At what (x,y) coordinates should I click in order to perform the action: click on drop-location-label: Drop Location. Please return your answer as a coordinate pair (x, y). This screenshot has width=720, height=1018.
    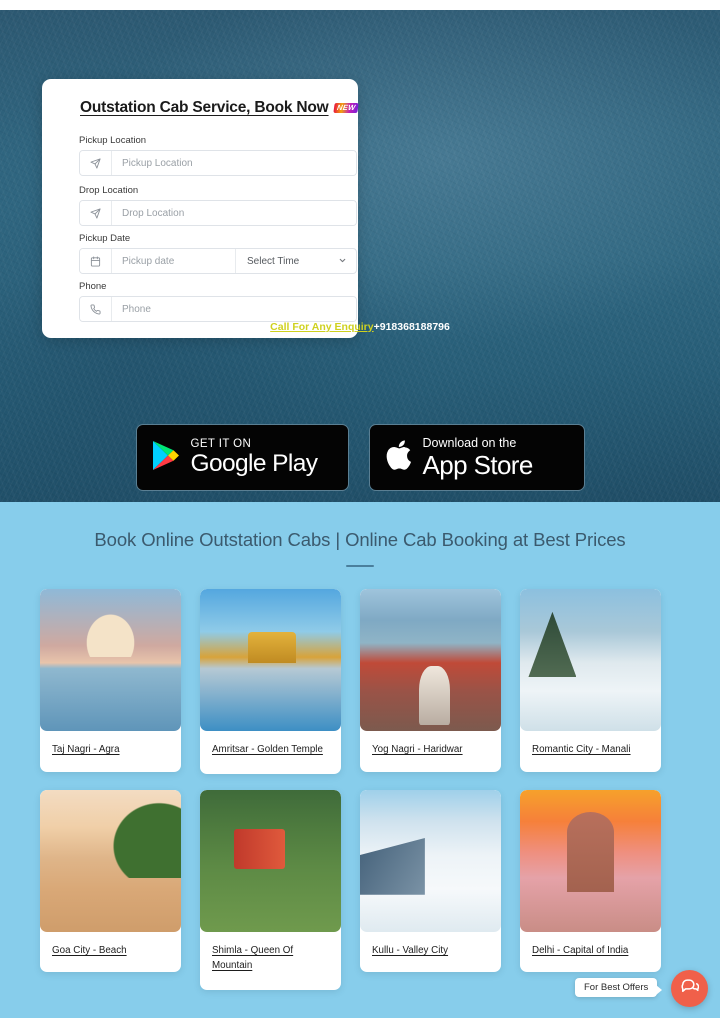
    Looking at the image, I should click on (109, 190).